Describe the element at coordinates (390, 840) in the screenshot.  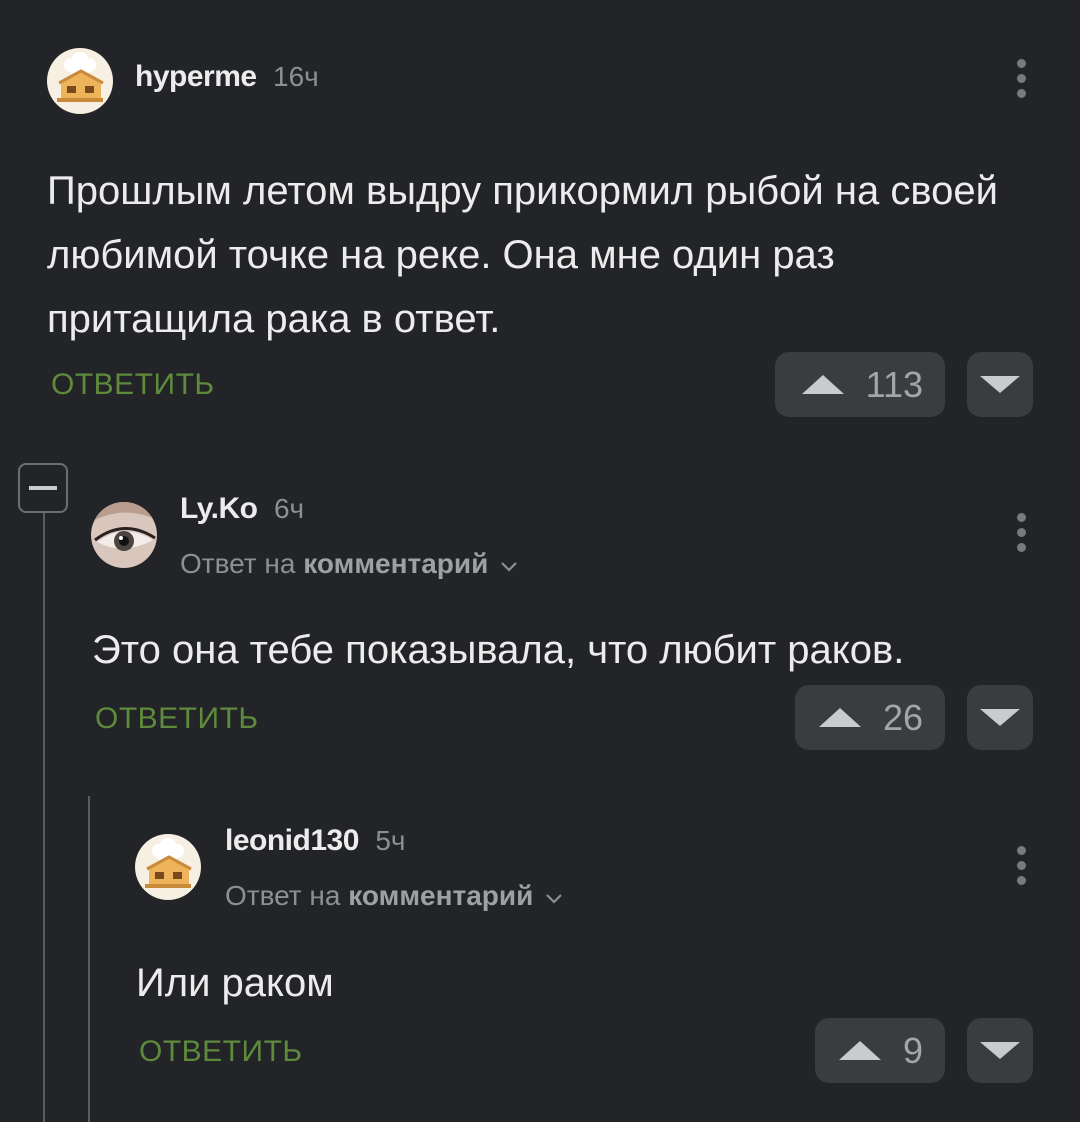
I see `timestamp: 5ч` at that location.